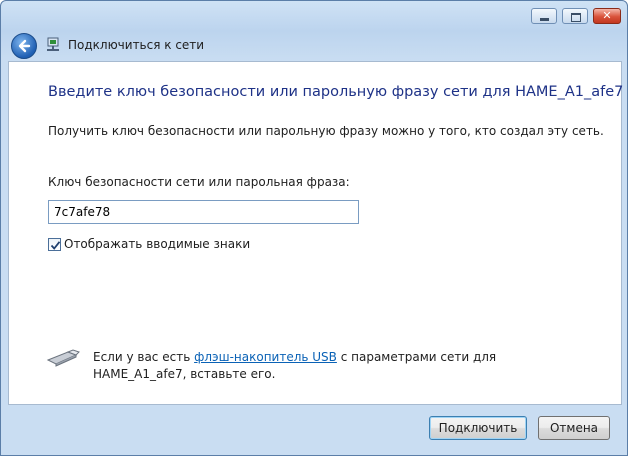 This screenshot has width=628, height=456. What do you see at coordinates (314, 46) in the screenshot?
I see `navigation-bar: Подключиться к сети` at bounding box center [314, 46].